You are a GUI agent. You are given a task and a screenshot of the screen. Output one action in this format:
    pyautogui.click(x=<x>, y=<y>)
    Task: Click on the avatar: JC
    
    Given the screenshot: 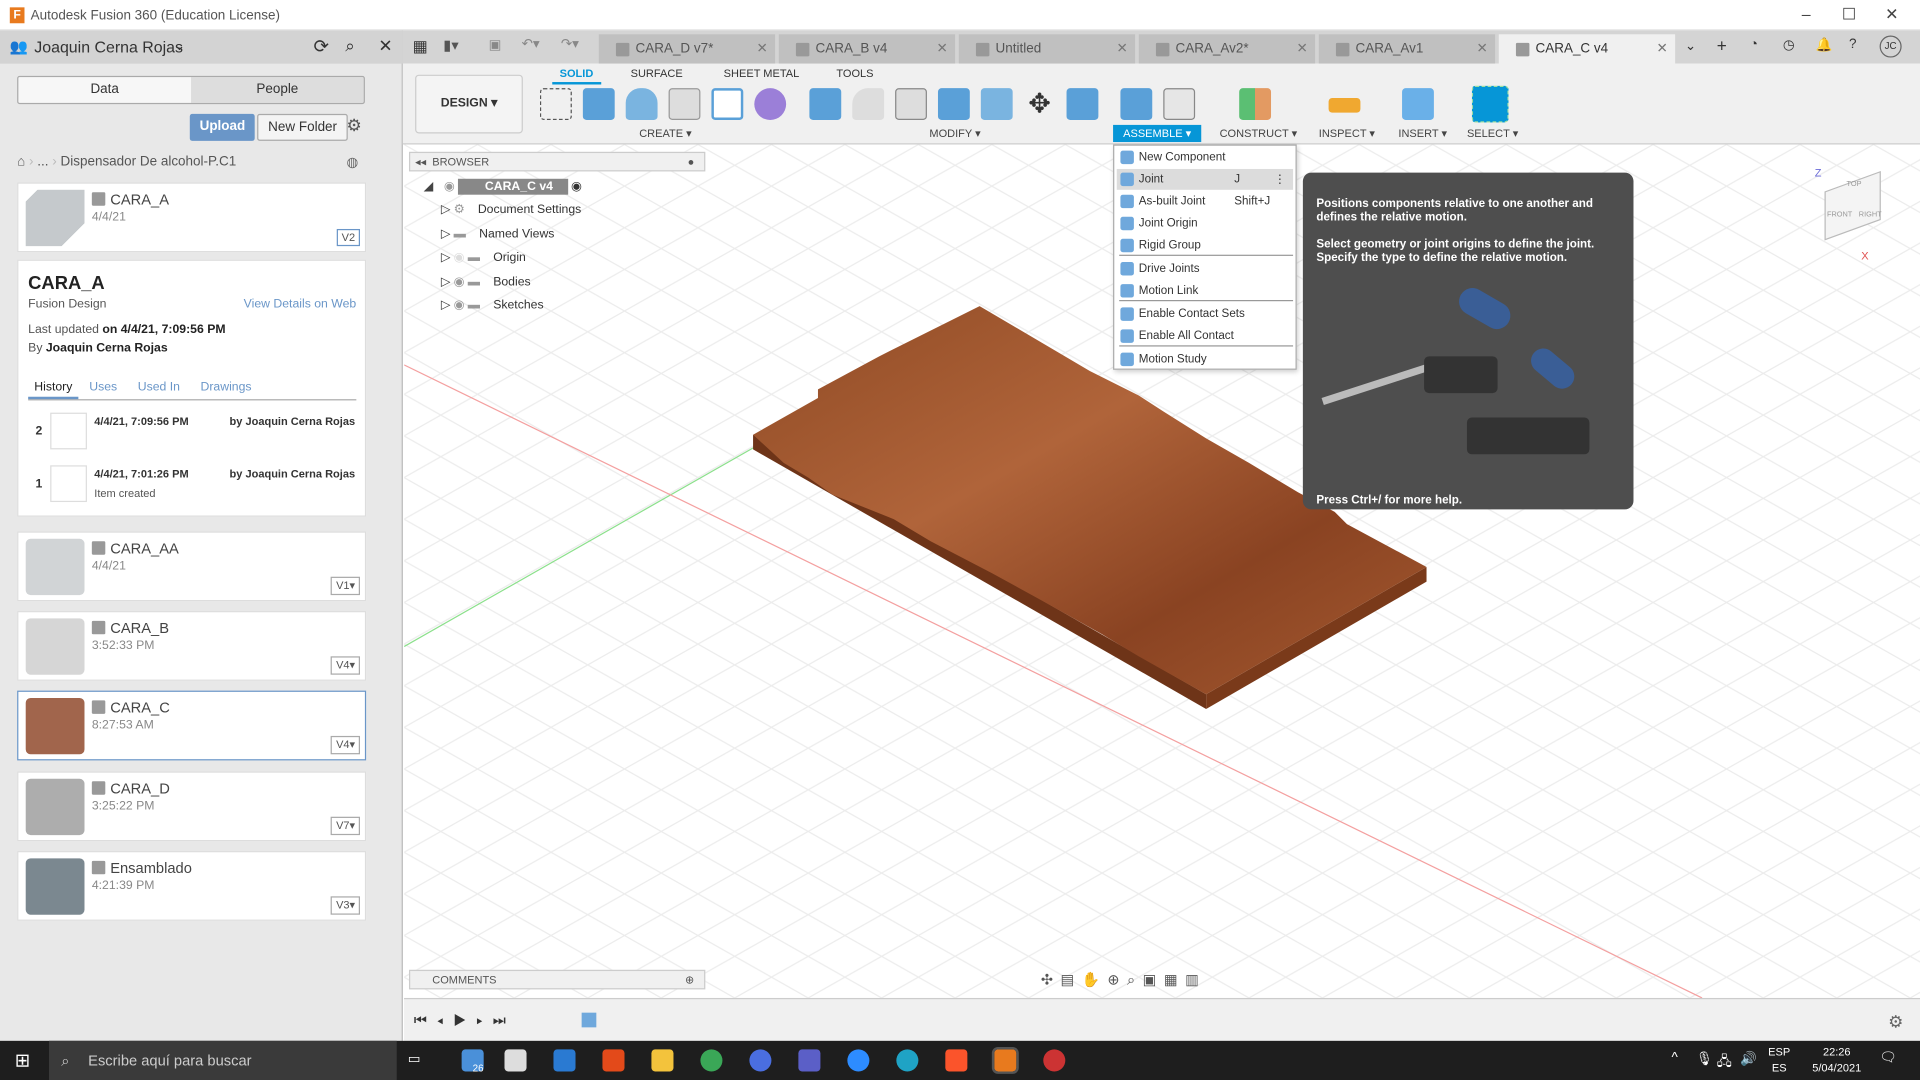 What is the action you would take?
    pyautogui.click(x=1890, y=46)
    